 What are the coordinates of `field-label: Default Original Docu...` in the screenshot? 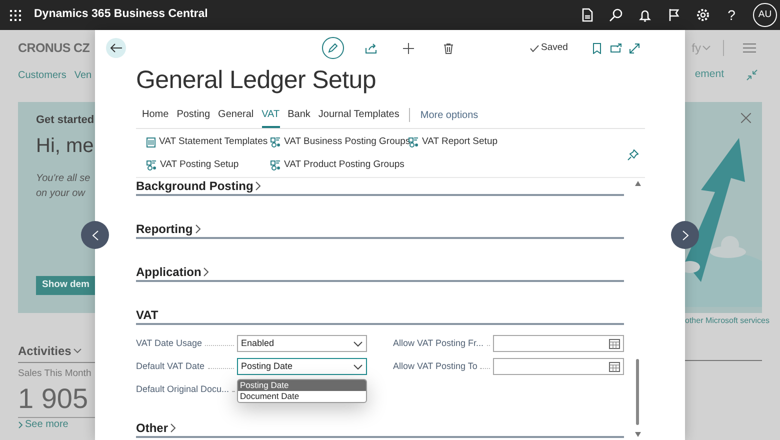 It's located at (183, 389).